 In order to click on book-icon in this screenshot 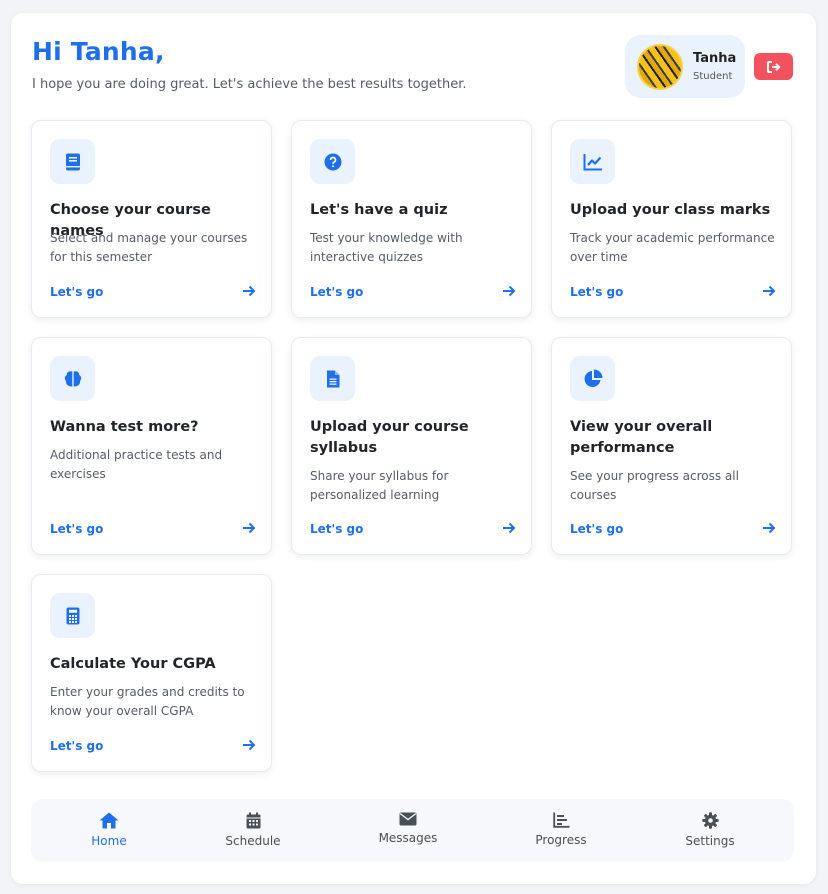, I will do `click(72, 161)`.